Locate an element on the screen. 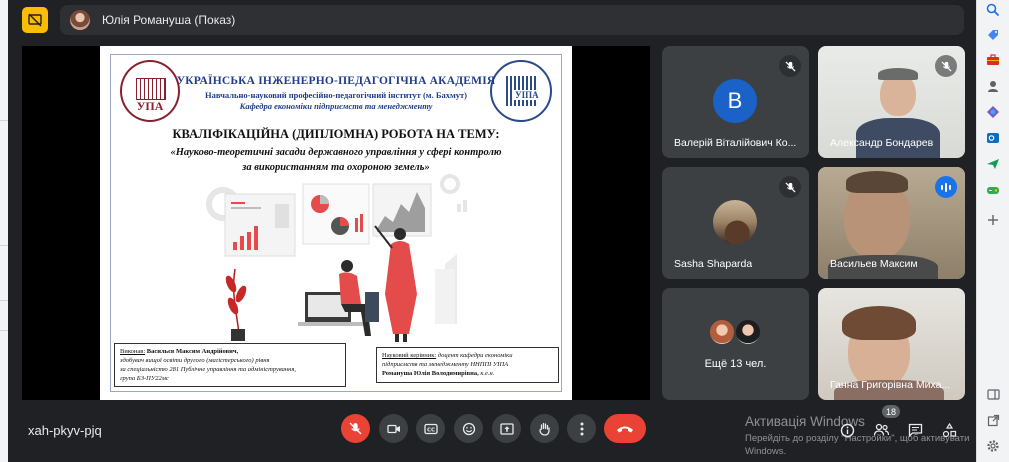 This screenshot has width=1009, height=462. games-icon is located at coordinates (993, 190).